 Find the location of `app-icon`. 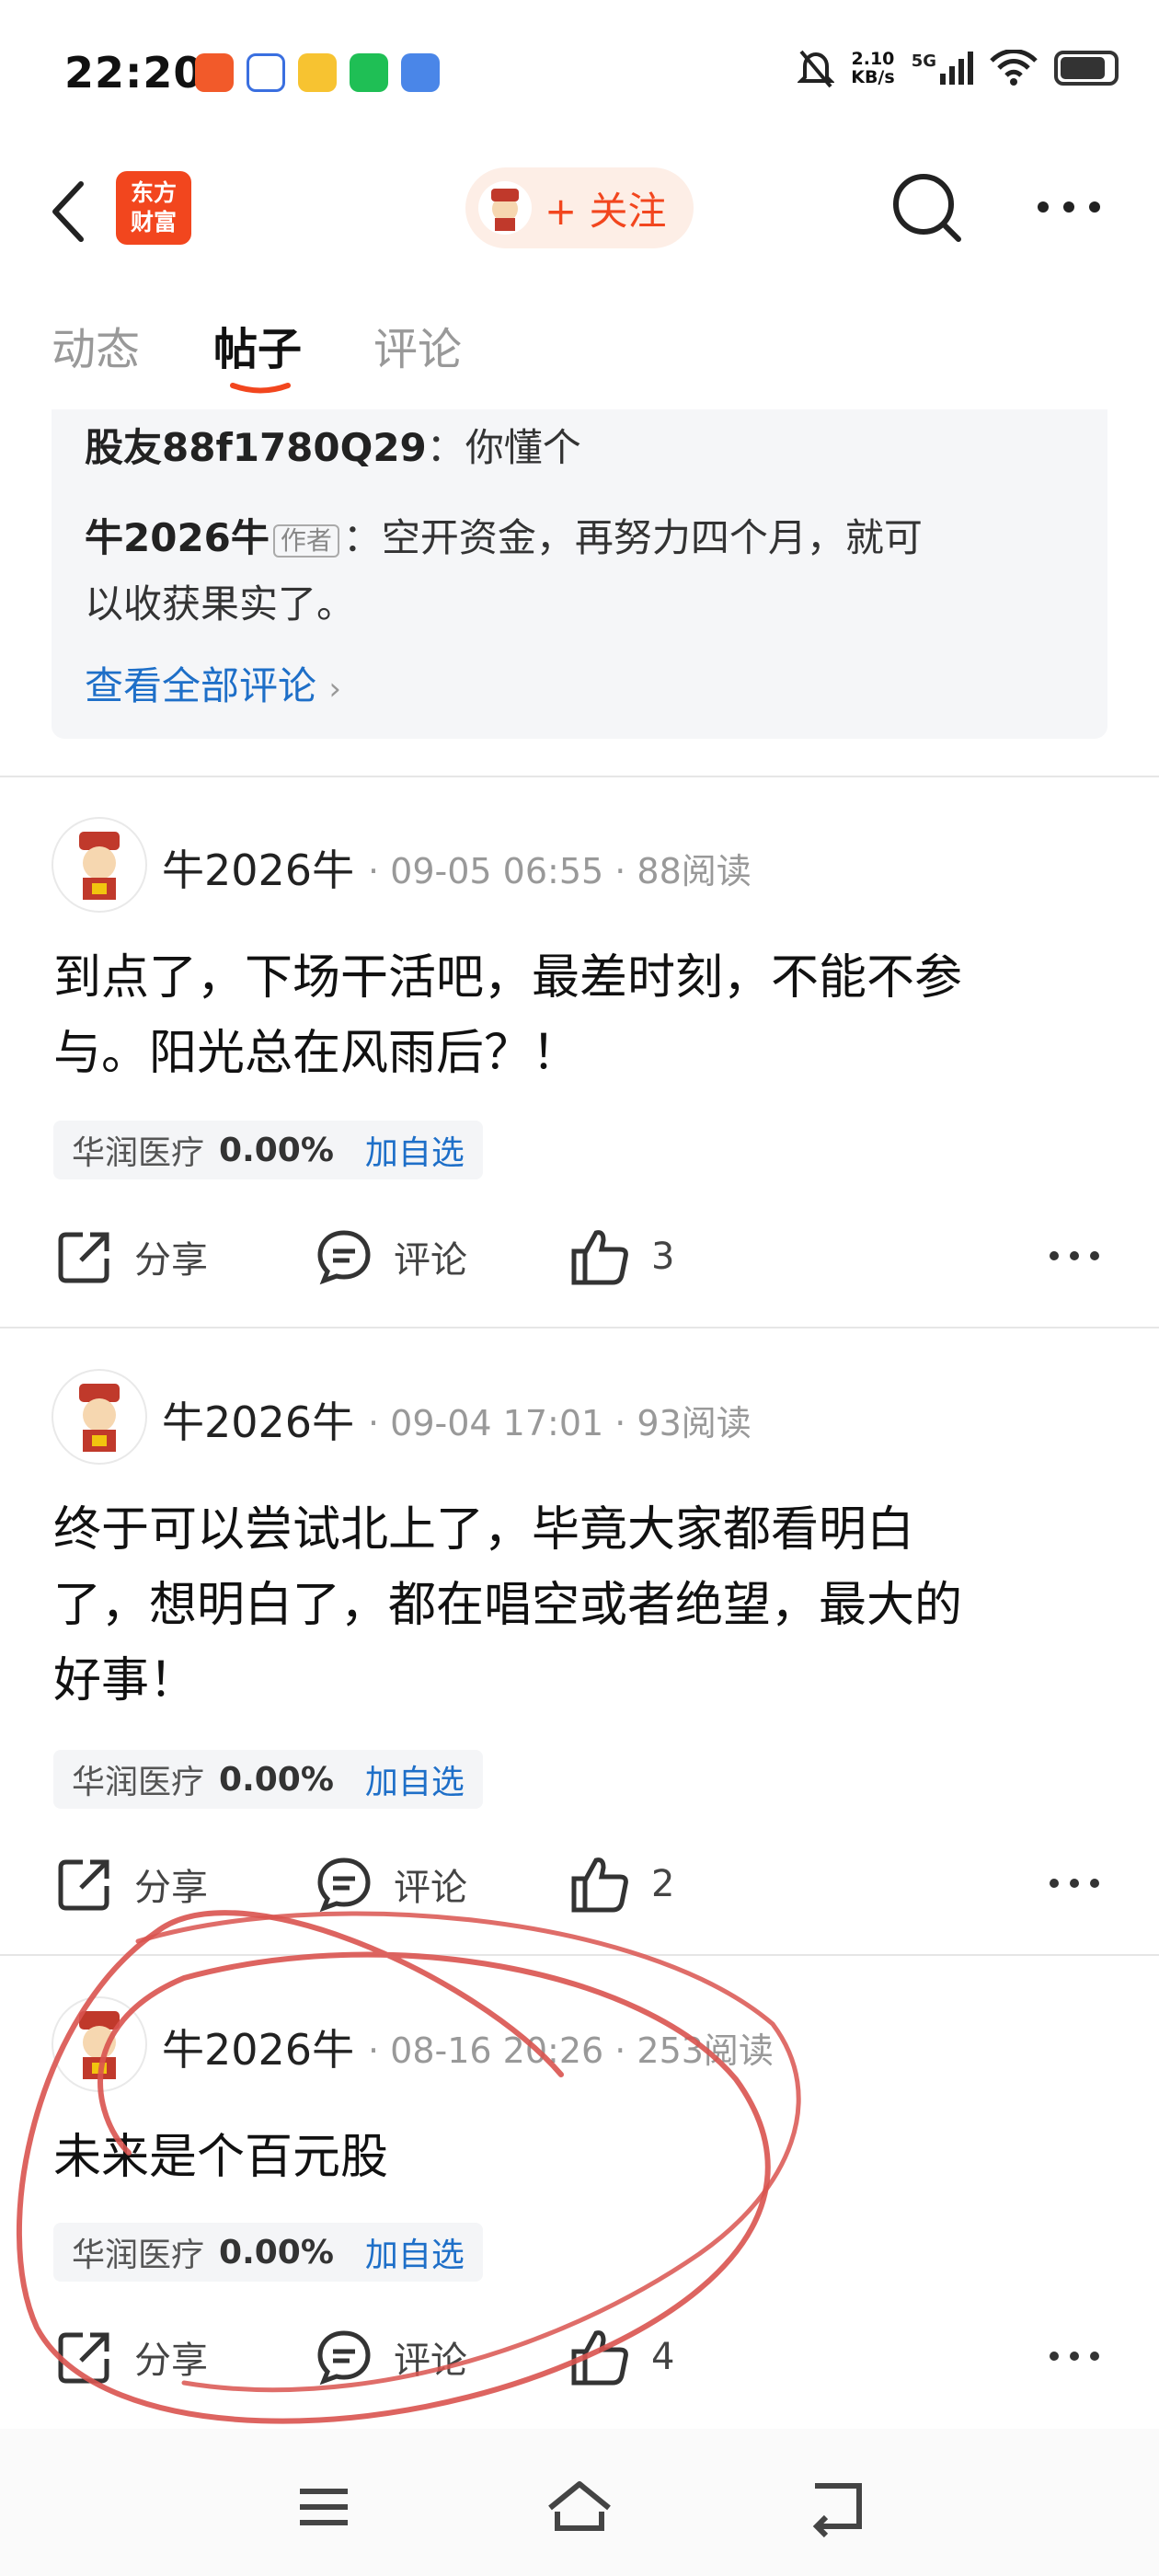

app-icon is located at coordinates (214, 72).